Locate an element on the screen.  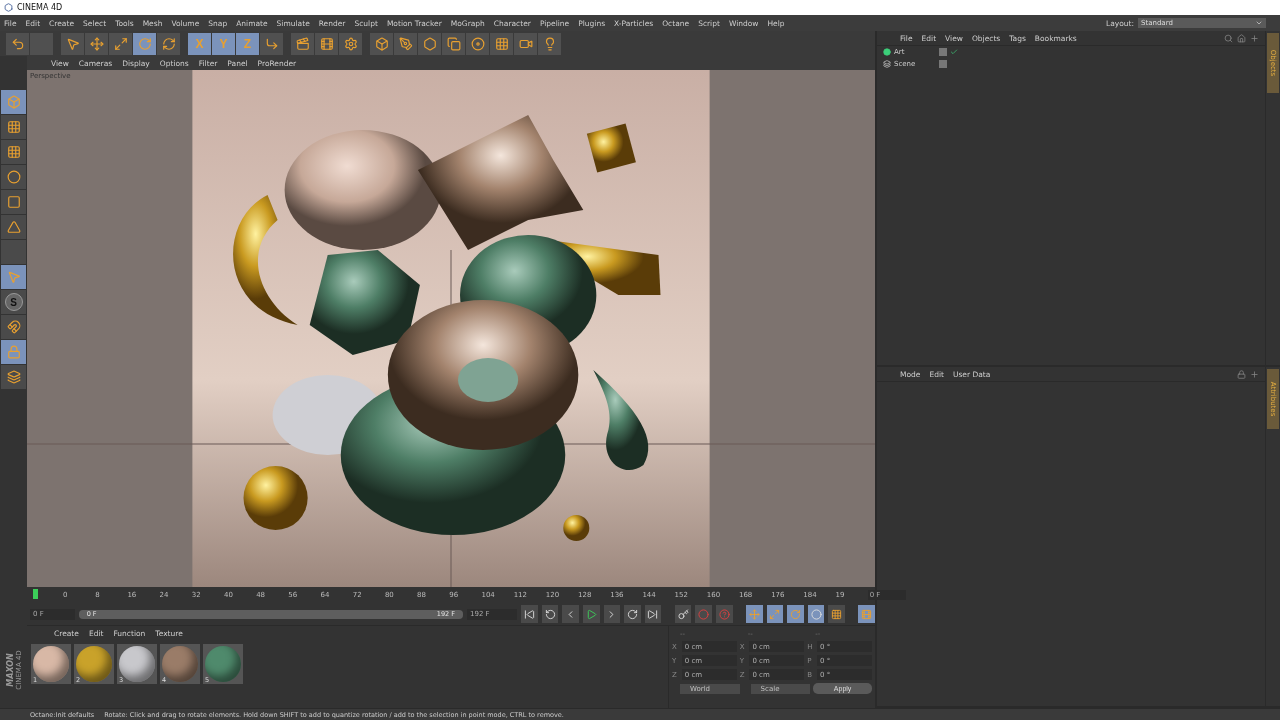
polygon-icon is located at coordinates (13, 227).